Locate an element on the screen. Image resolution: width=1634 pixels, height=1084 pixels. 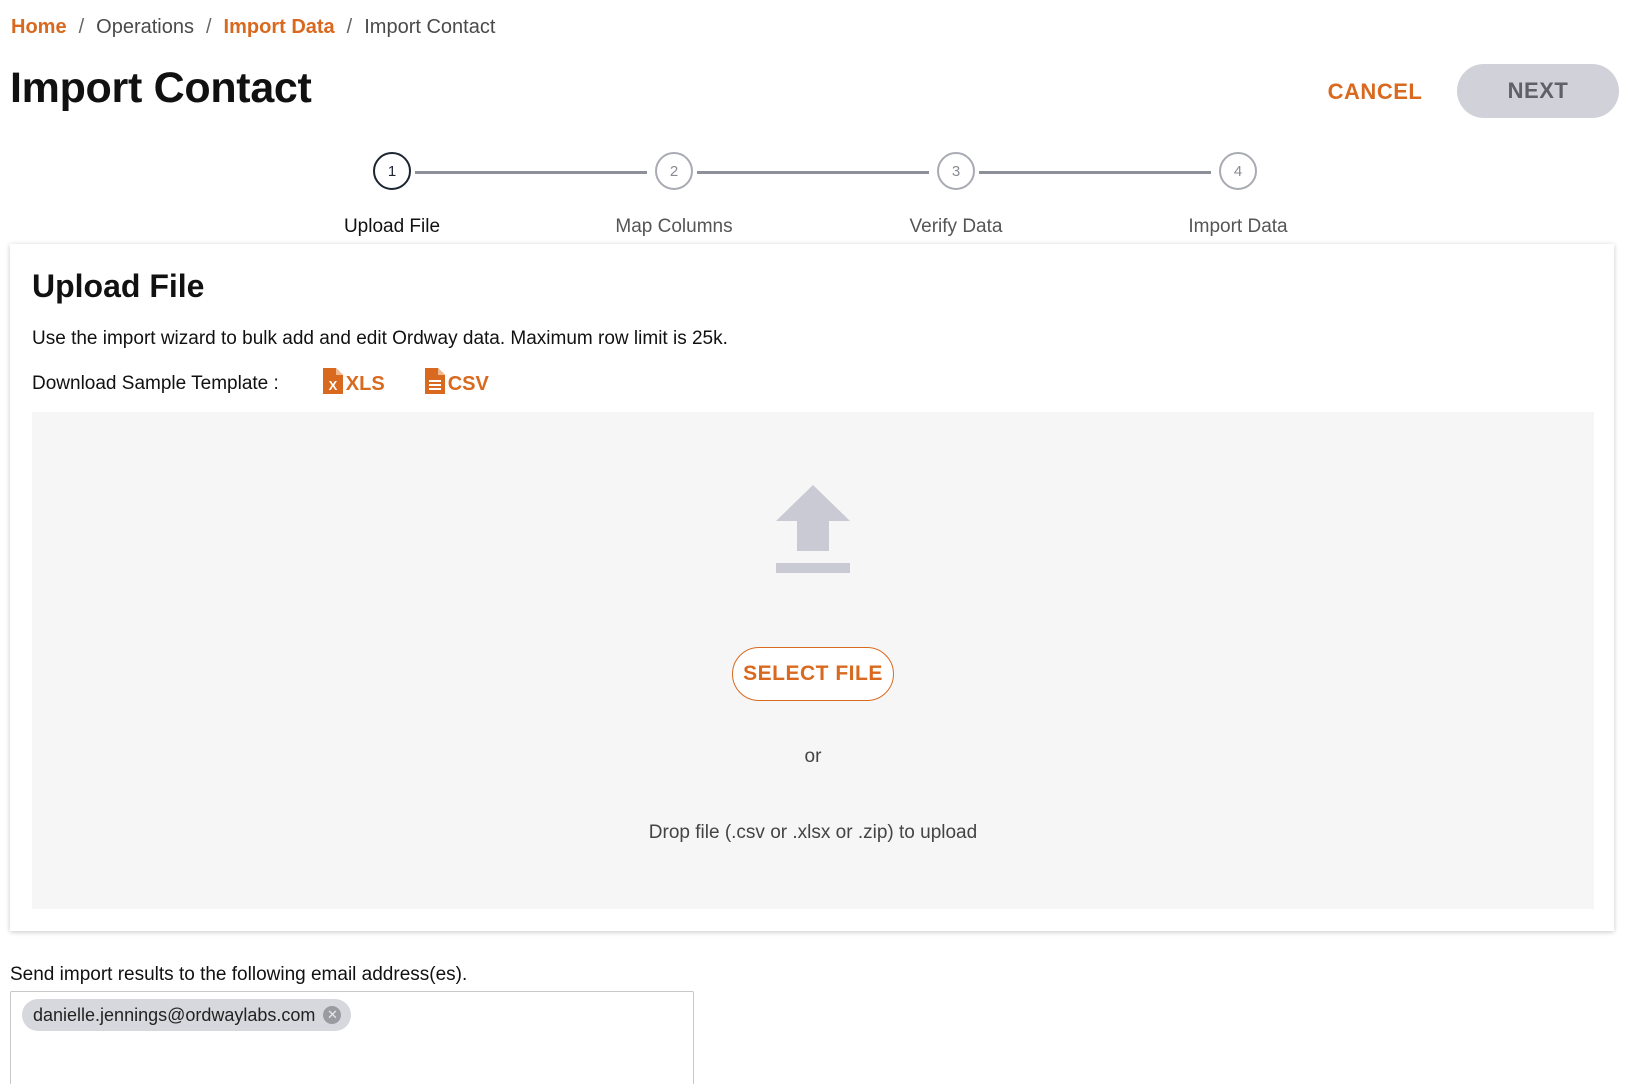
breadcrumb-home: Home is located at coordinates (39, 27).